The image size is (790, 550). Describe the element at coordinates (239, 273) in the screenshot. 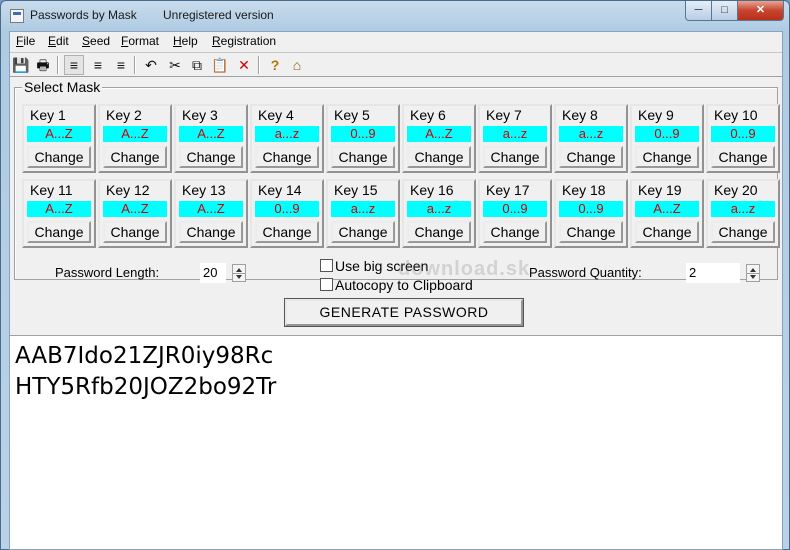

I see `password-length-spinner` at that location.